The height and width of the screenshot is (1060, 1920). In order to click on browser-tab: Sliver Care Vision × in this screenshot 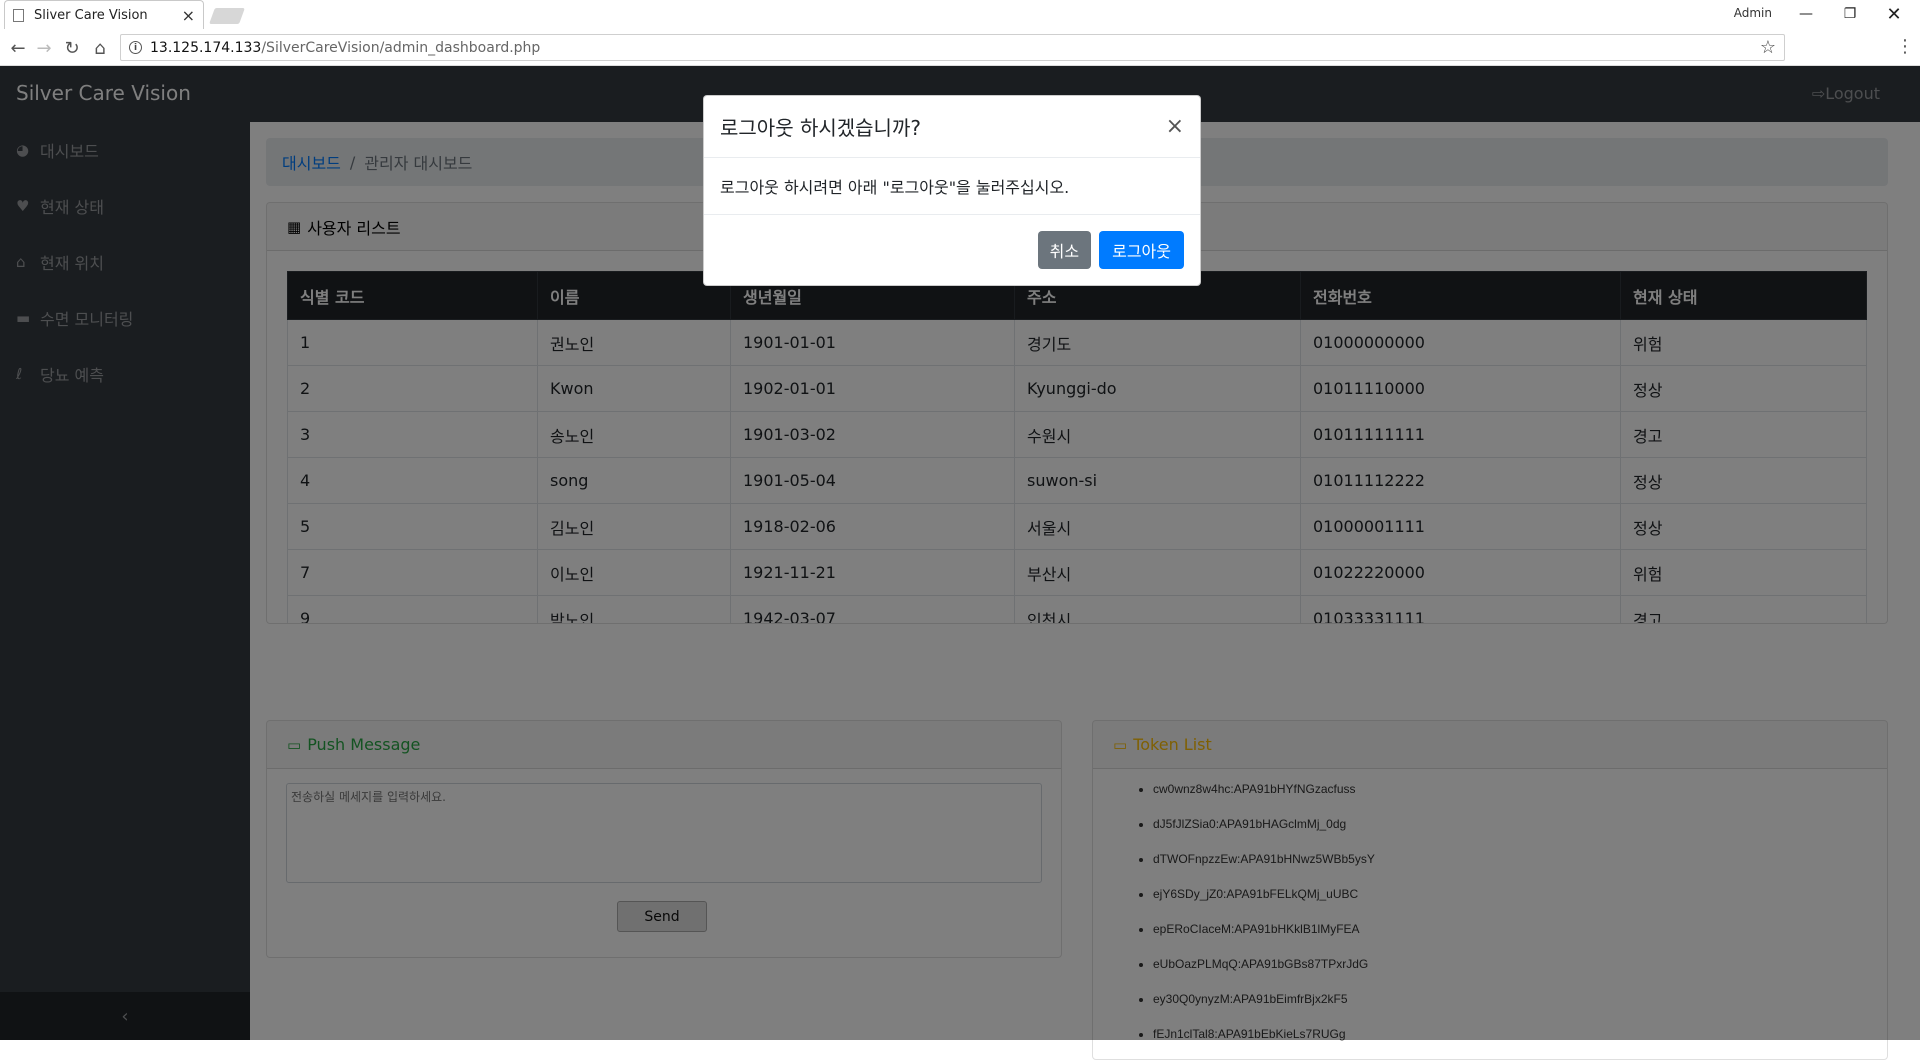, I will do `click(104, 14)`.